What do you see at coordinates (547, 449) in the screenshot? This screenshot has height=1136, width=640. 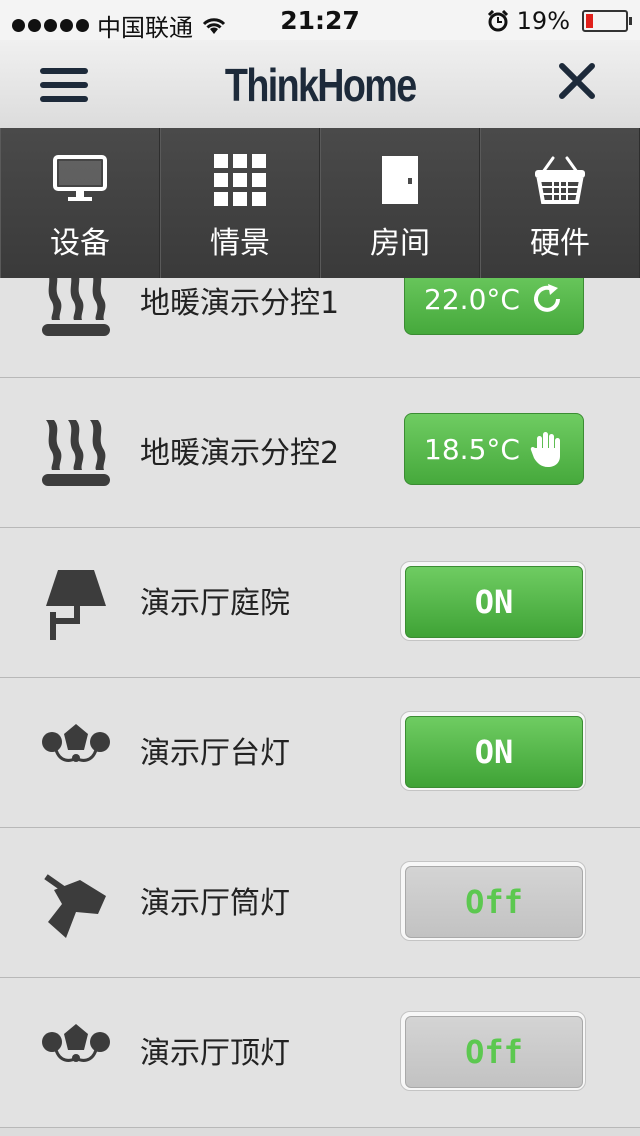 I see `hand-icon` at bounding box center [547, 449].